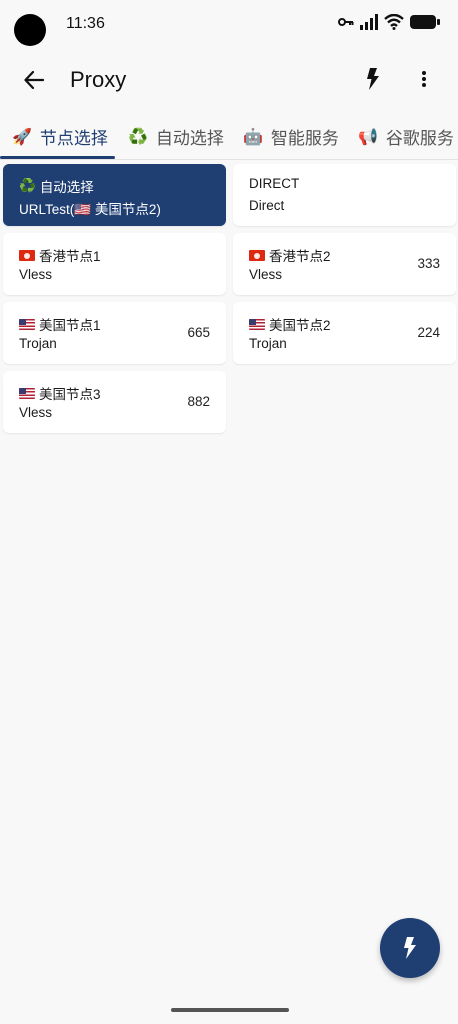  Describe the element at coordinates (114, 195) in the screenshot. I see `proxy-card-auto-select: ♻️ 自动选择 URLTest(🇺🇸 美国节点2)` at that location.